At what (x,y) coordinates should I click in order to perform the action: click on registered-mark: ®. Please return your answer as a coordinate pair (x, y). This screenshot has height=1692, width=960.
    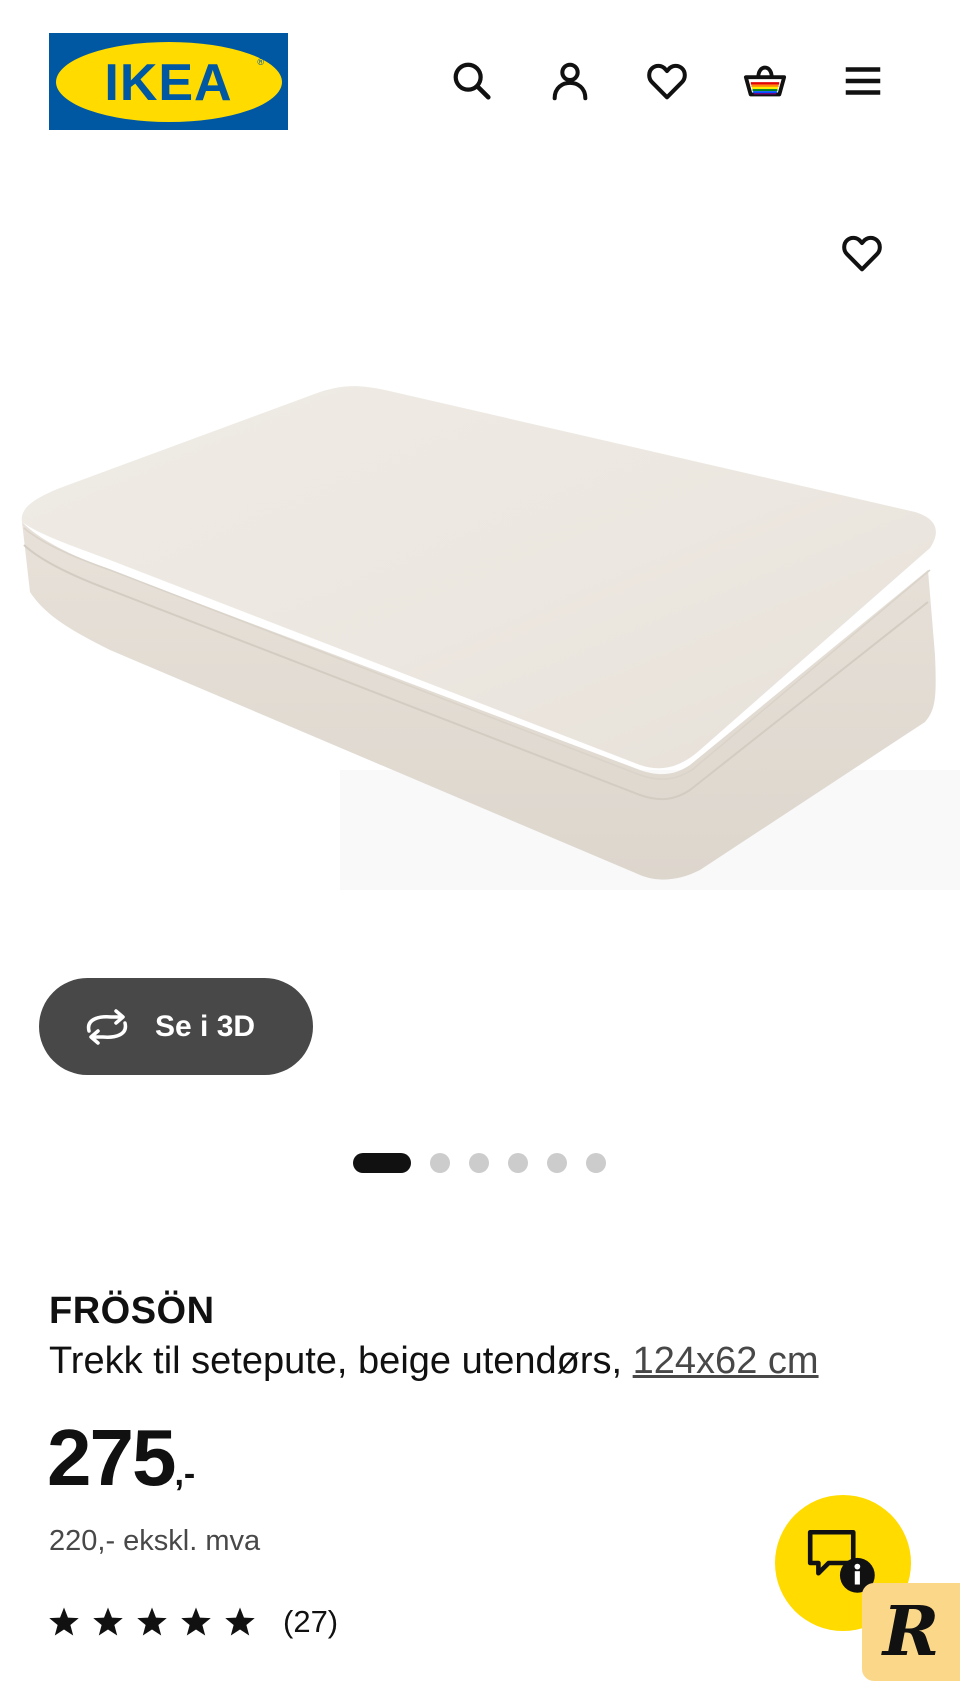
    Looking at the image, I should click on (260, 62).